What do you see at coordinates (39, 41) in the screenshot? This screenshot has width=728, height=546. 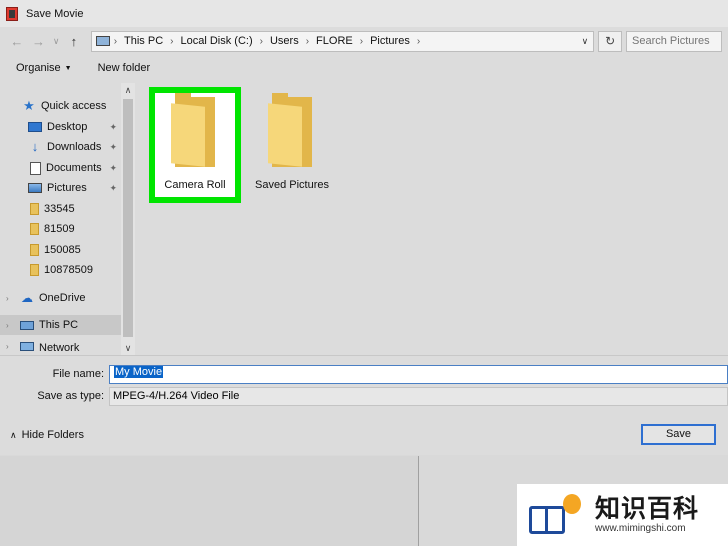 I see `forward-arrow-icon: →` at bounding box center [39, 41].